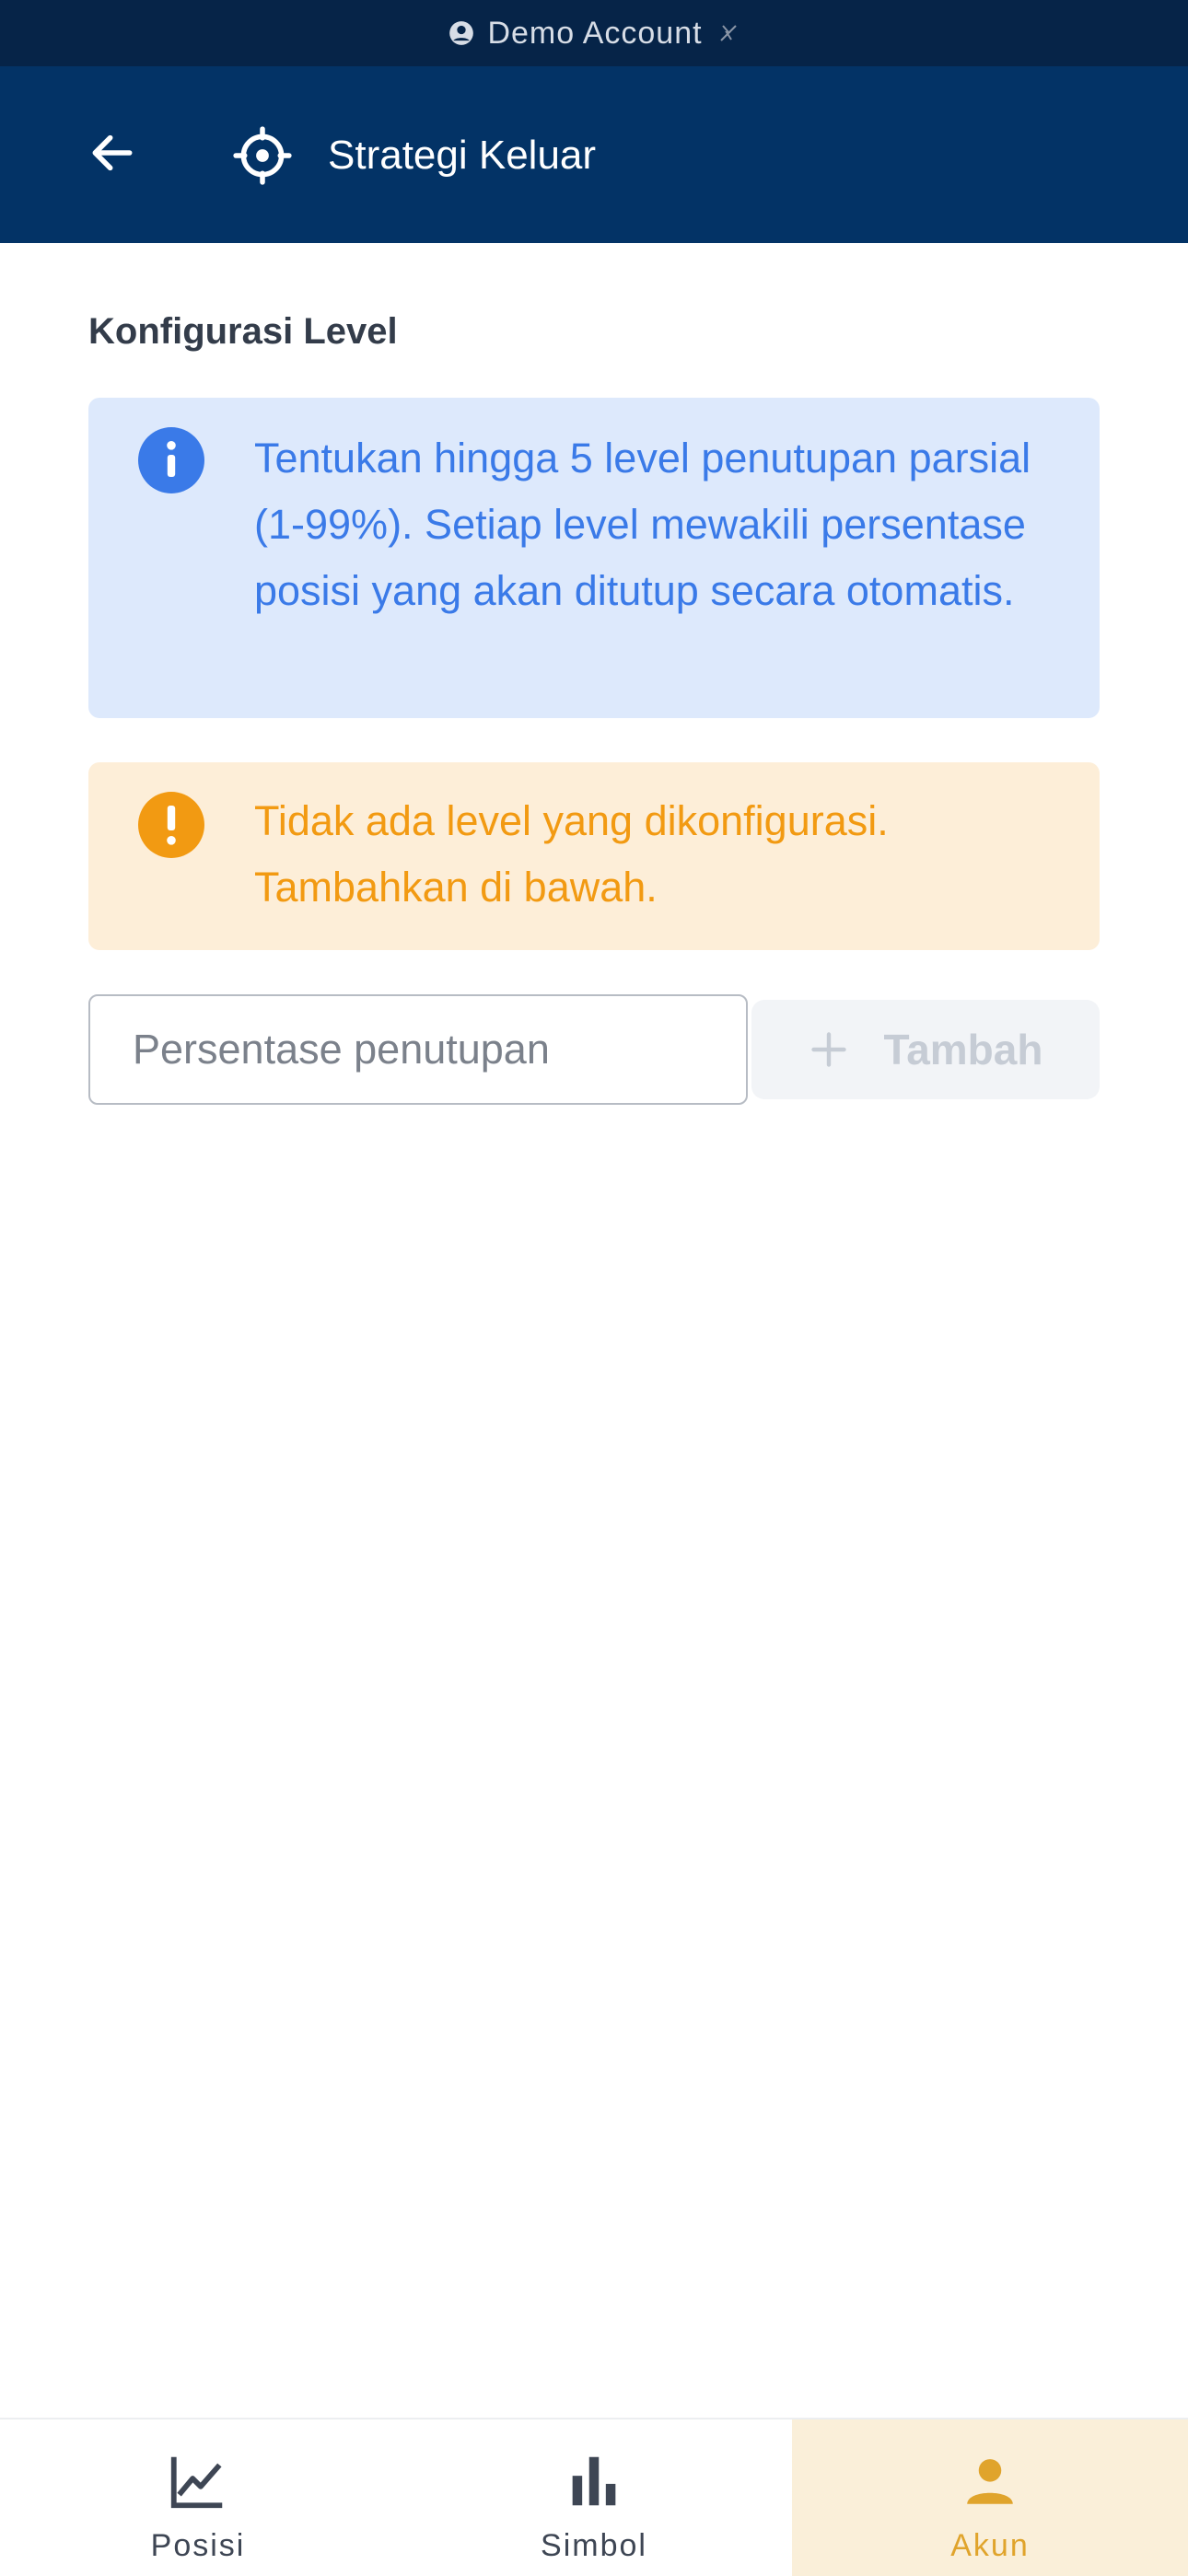  I want to click on account-label: Demo Account, so click(595, 33).